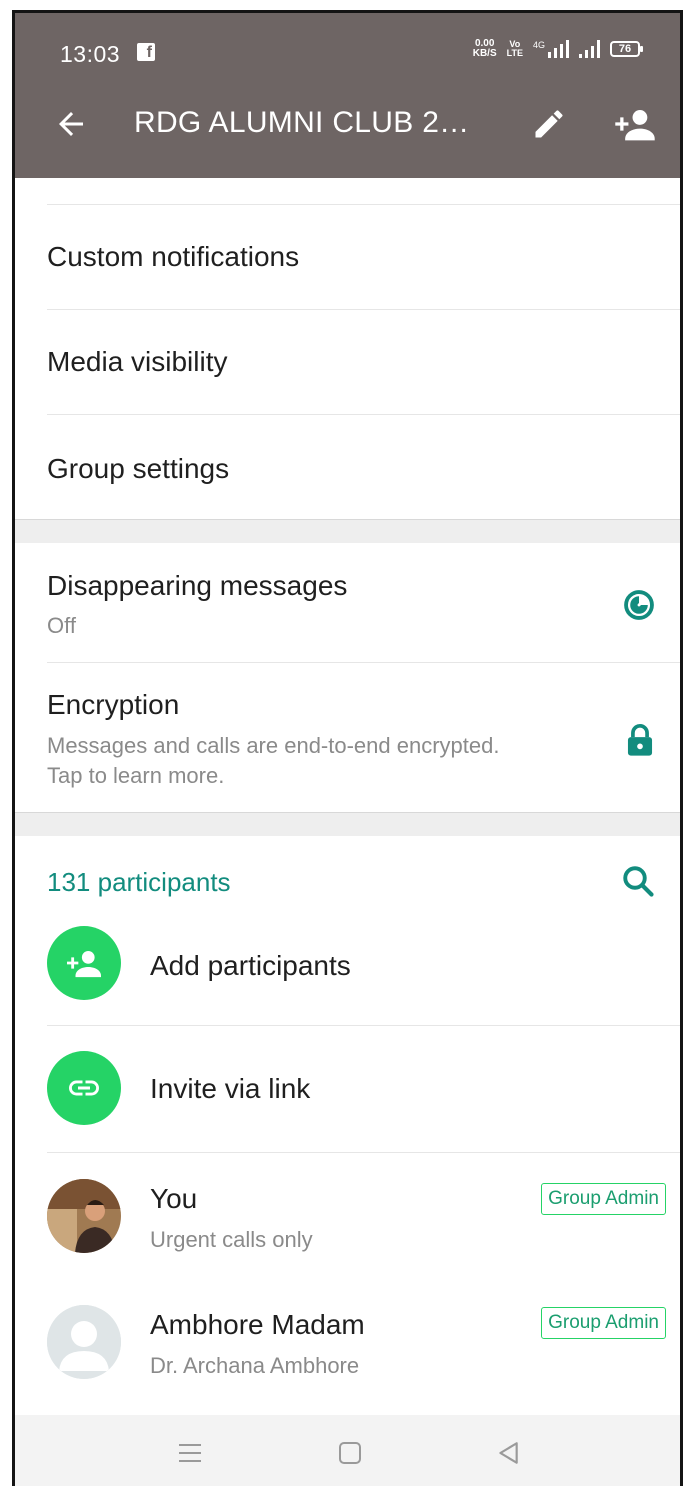 This screenshot has width=687, height=1486. I want to click on back-arrow-icon, so click(71, 124).